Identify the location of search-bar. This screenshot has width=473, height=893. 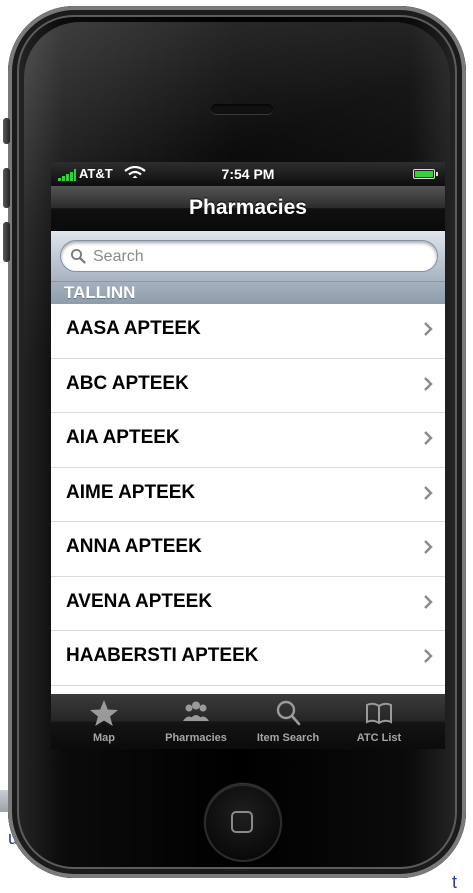
(248, 256).